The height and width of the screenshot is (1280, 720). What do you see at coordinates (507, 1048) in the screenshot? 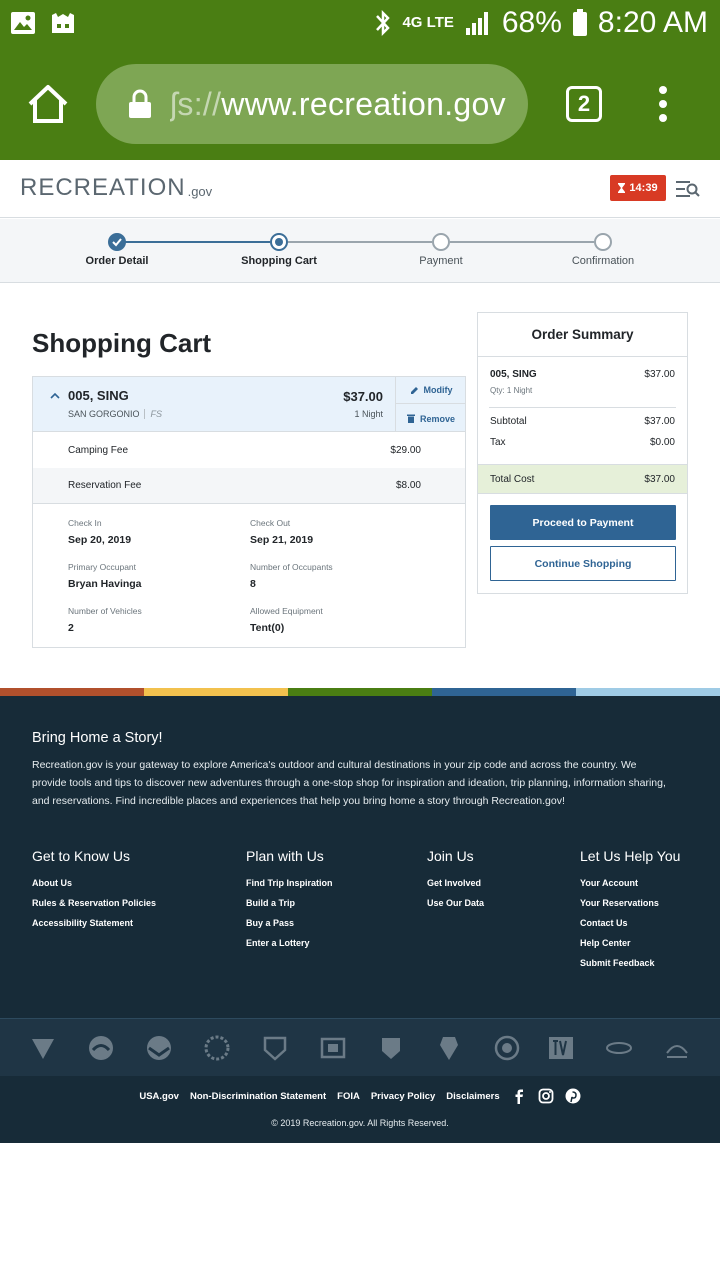
I see `treasury-logo-icon` at bounding box center [507, 1048].